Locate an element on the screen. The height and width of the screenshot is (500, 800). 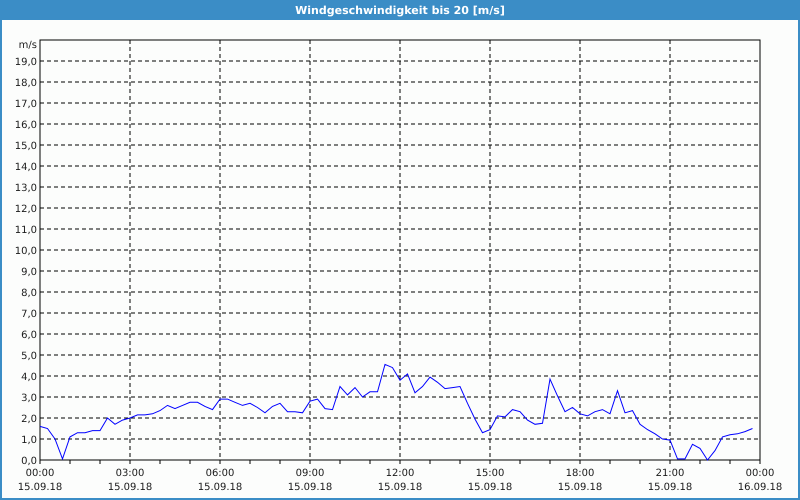
y-tick-label: 11,0 is located at coordinates (25, 230).